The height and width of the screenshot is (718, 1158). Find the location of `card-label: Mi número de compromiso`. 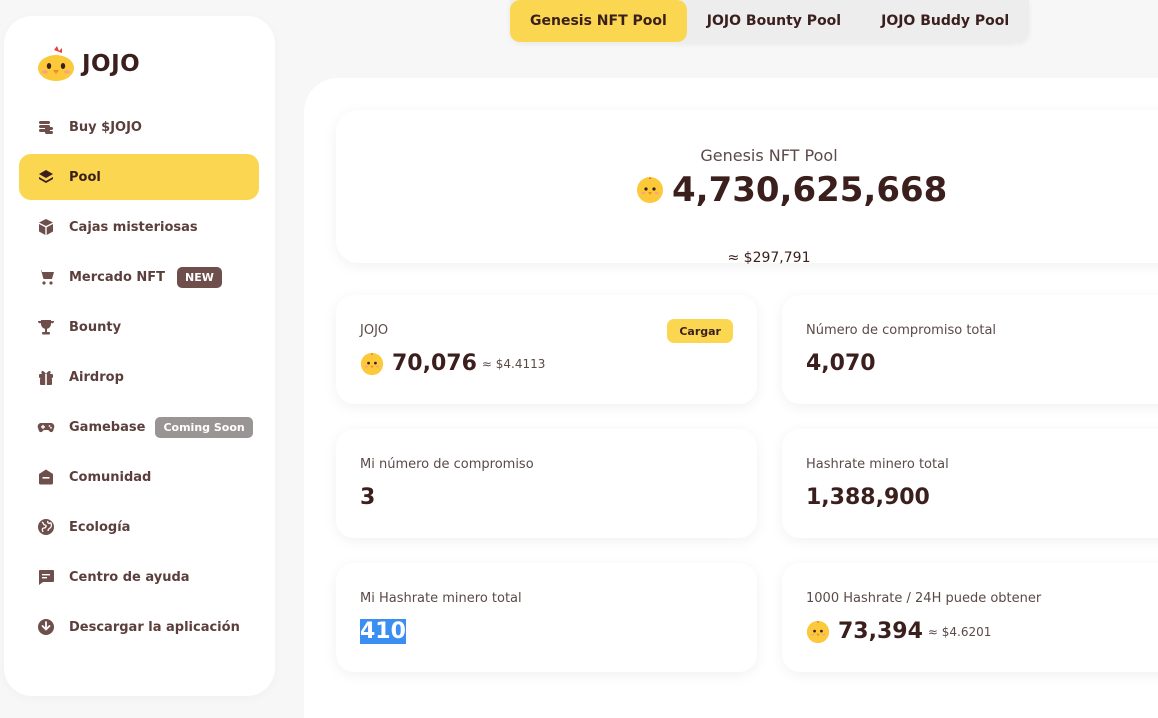

card-label: Mi número de compromiso is located at coordinates (447, 464).